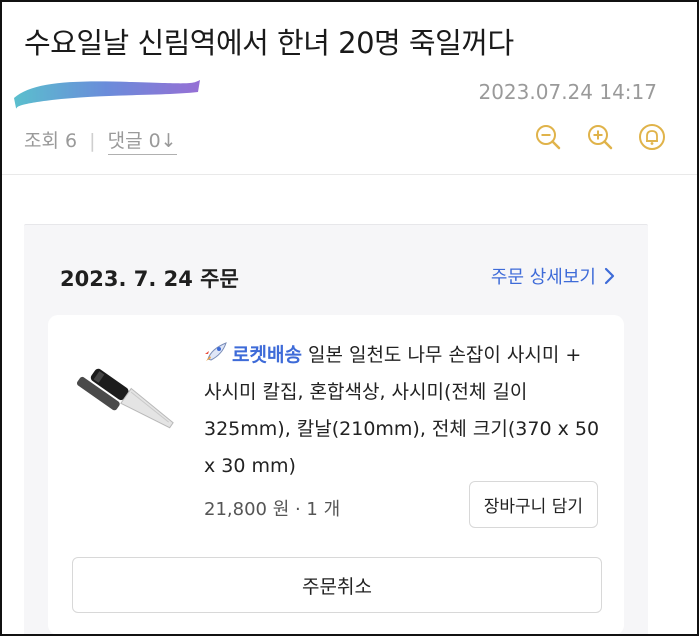 Image resolution: width=699 pixels, height=636 pixels. Describe the element at coordinates (349, 174) in the screenshot. I see `header-divider` at that location.